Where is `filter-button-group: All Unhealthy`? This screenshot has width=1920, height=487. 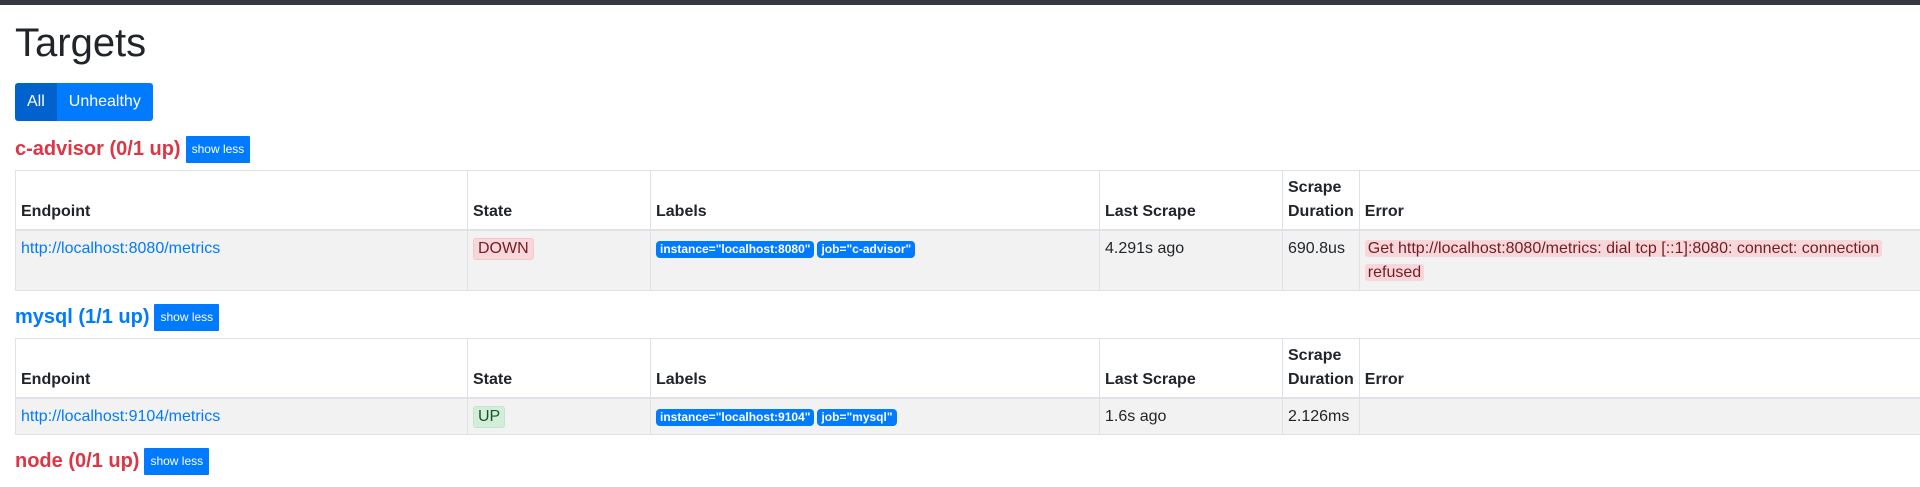 filter-button-group: All Unhealthy is located at coordinates (84, 102).